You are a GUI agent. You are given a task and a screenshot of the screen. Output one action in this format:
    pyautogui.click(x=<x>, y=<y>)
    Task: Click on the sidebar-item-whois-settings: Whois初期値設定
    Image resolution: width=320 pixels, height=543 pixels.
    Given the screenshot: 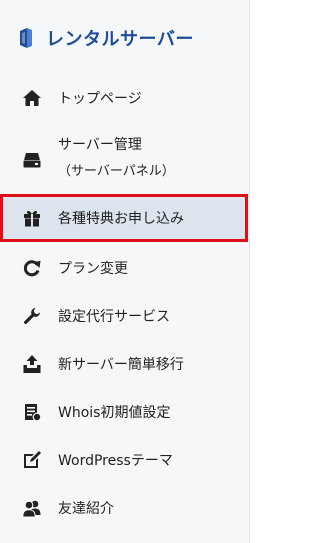 What is the action you would take?
    pyautogui.click(x=124, y=412)
    